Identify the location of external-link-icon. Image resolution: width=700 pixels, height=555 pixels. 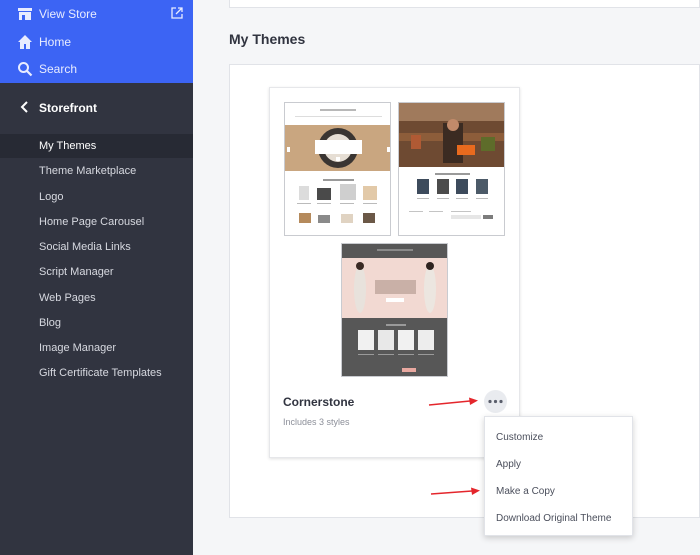
(177, 13).